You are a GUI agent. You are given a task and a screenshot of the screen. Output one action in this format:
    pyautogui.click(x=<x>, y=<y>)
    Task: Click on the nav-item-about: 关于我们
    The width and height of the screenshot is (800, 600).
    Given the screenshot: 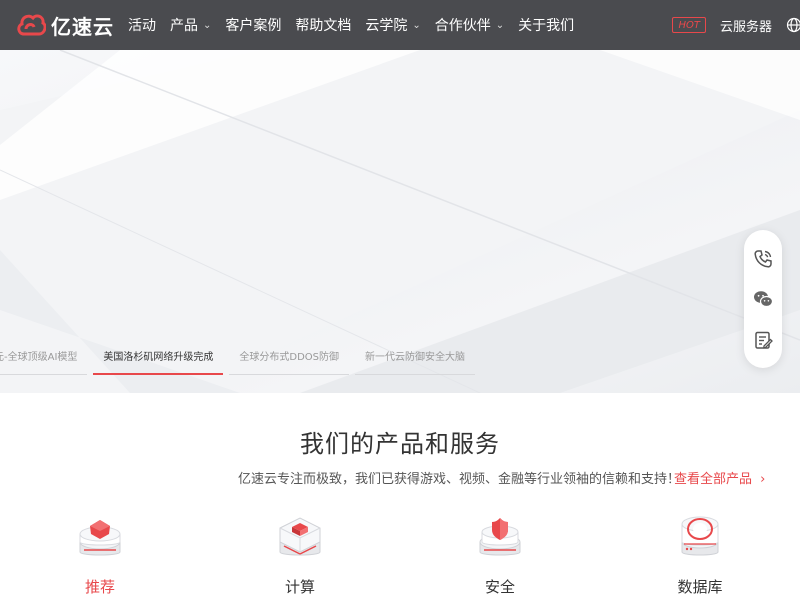 What is the action you would take?
    pyautogui.click(x=546, y=25)
    